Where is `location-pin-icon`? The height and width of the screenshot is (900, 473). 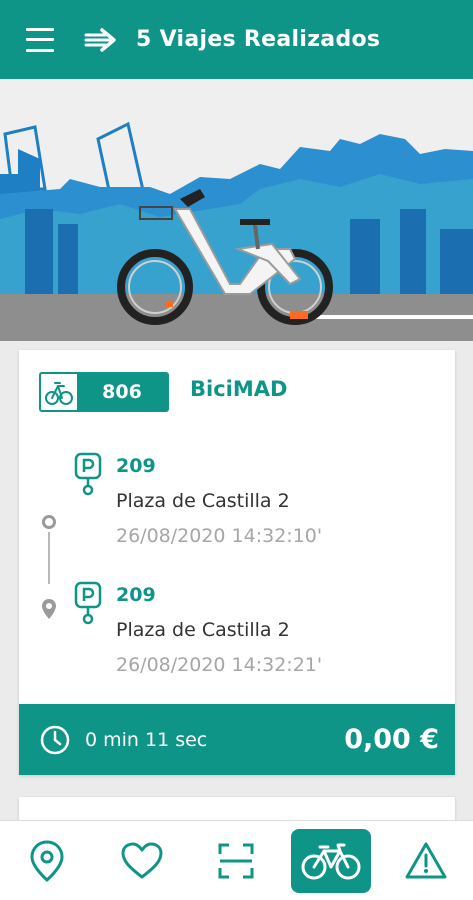
location-pin-icon is located at coordinates (47, 860).